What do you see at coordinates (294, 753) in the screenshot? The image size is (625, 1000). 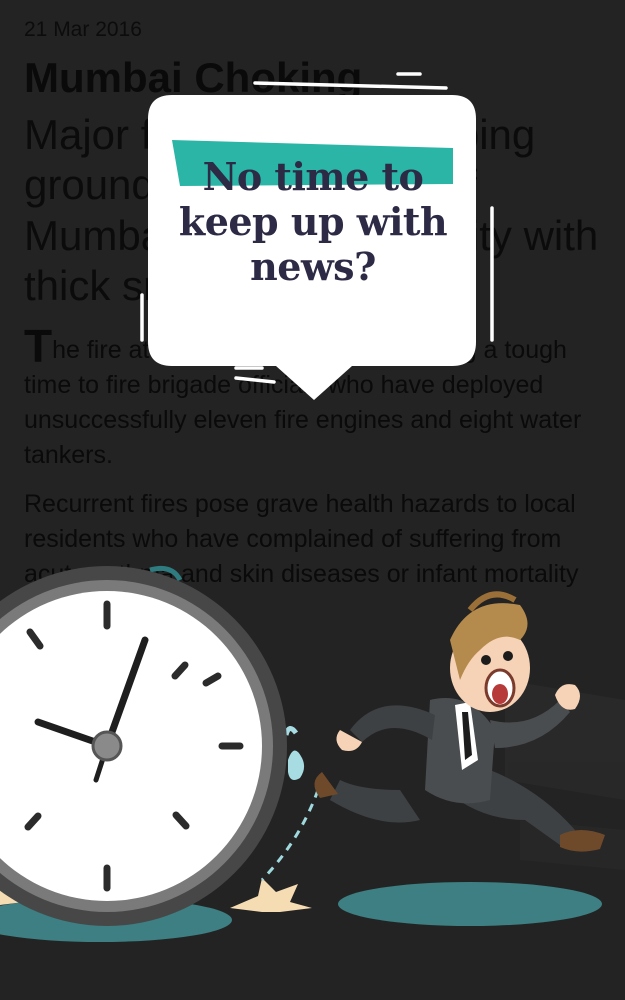 I see `sweat-drops-icon` at bounding box center [294, 753].